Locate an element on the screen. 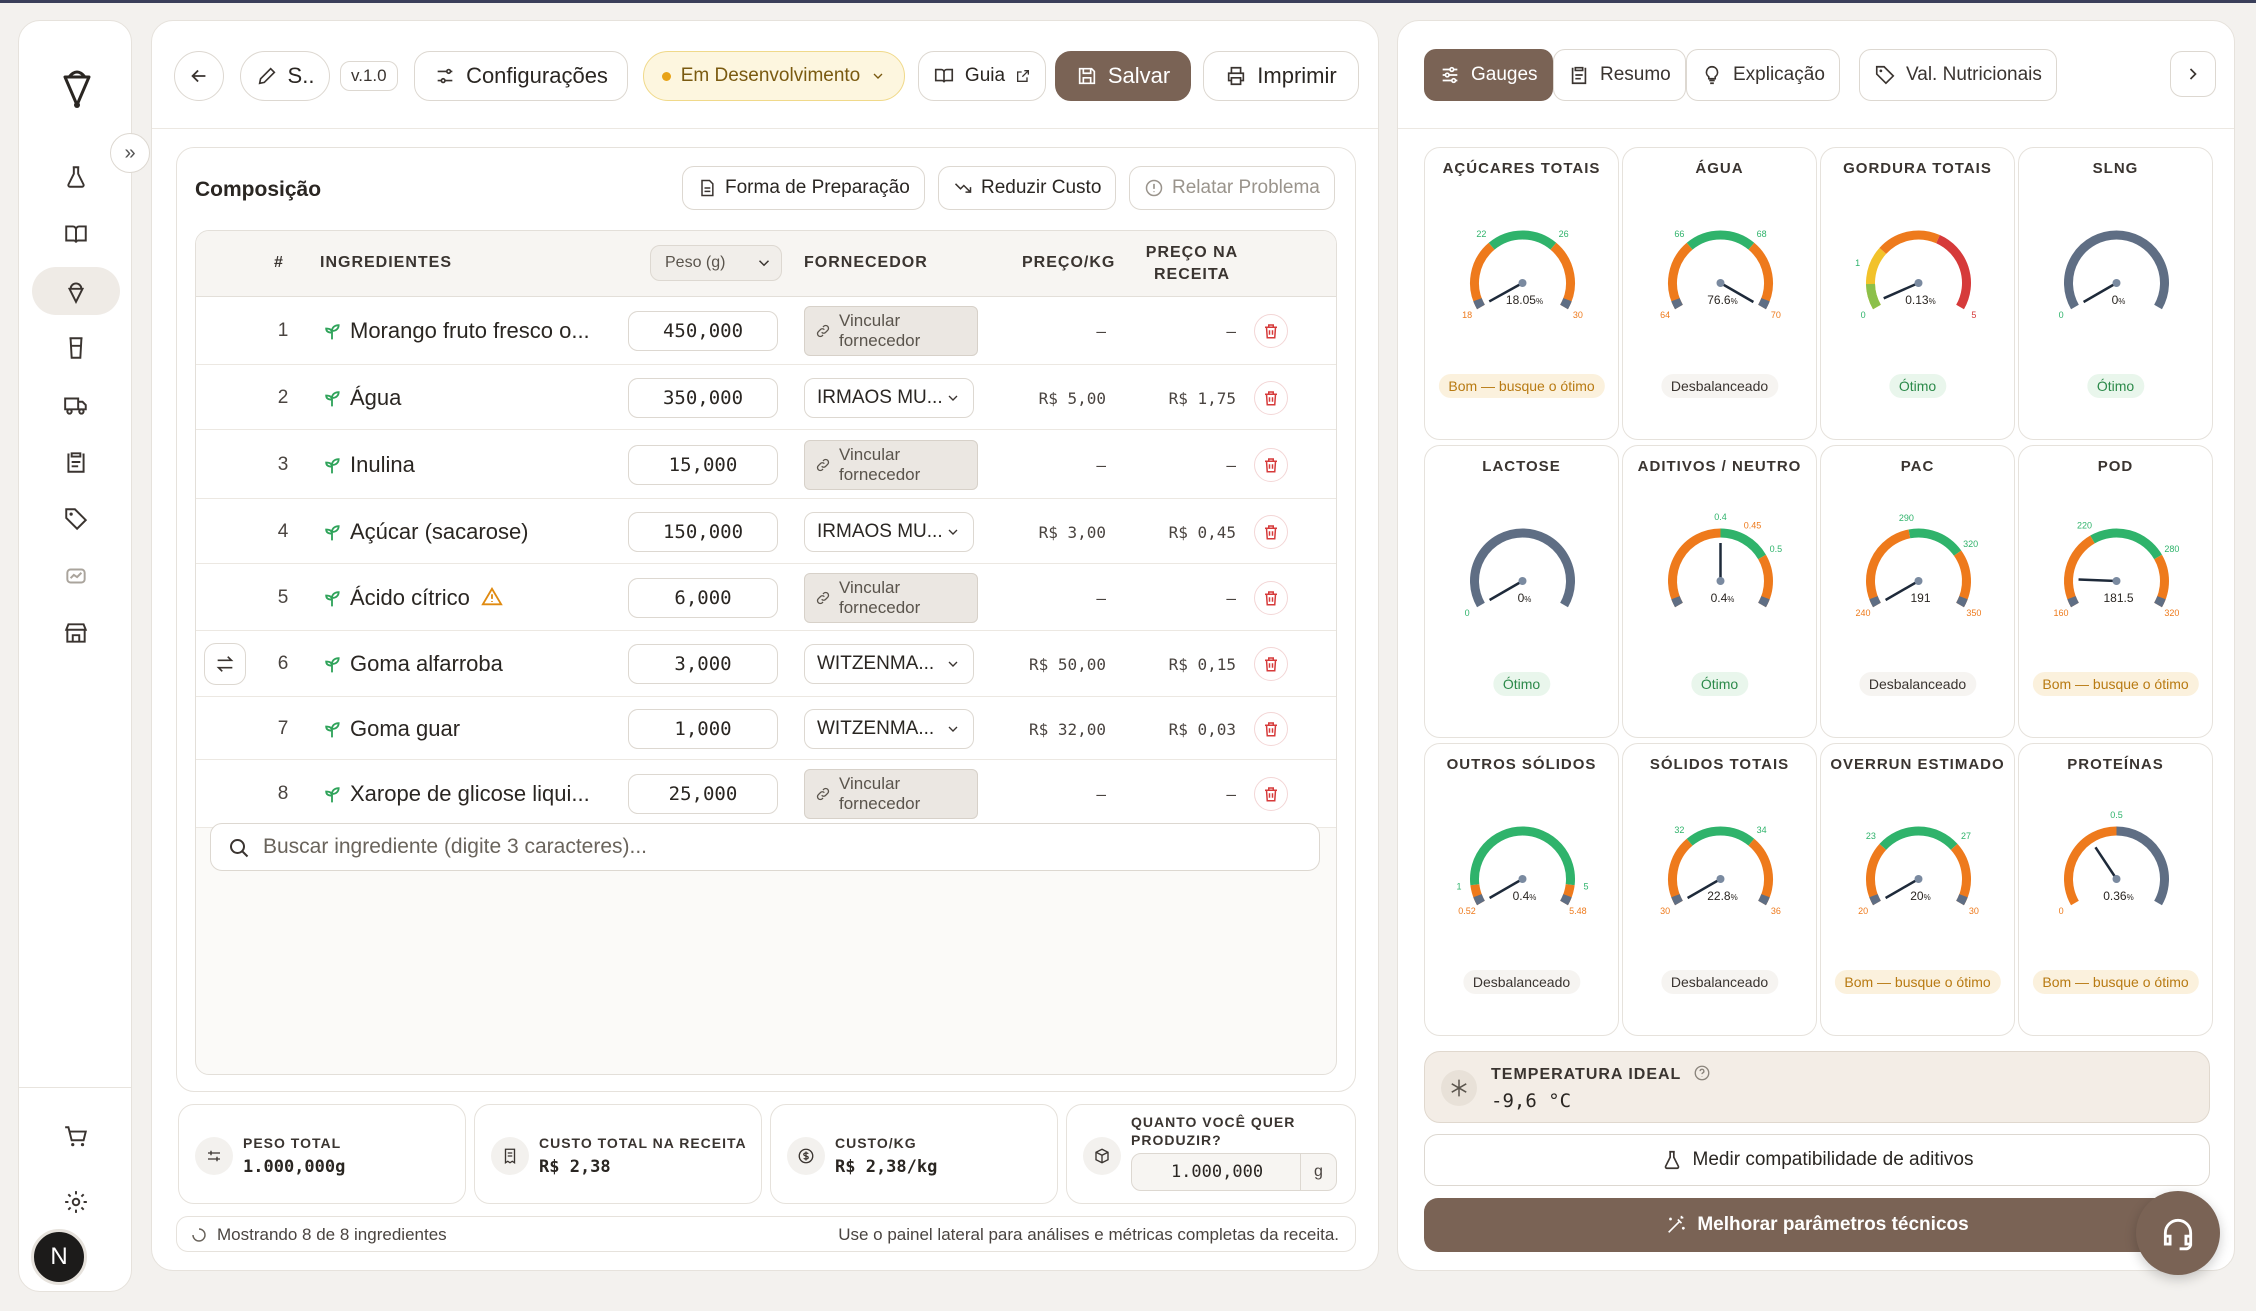  ingredient-name: Goma guar is located at coordinates (405, 729).